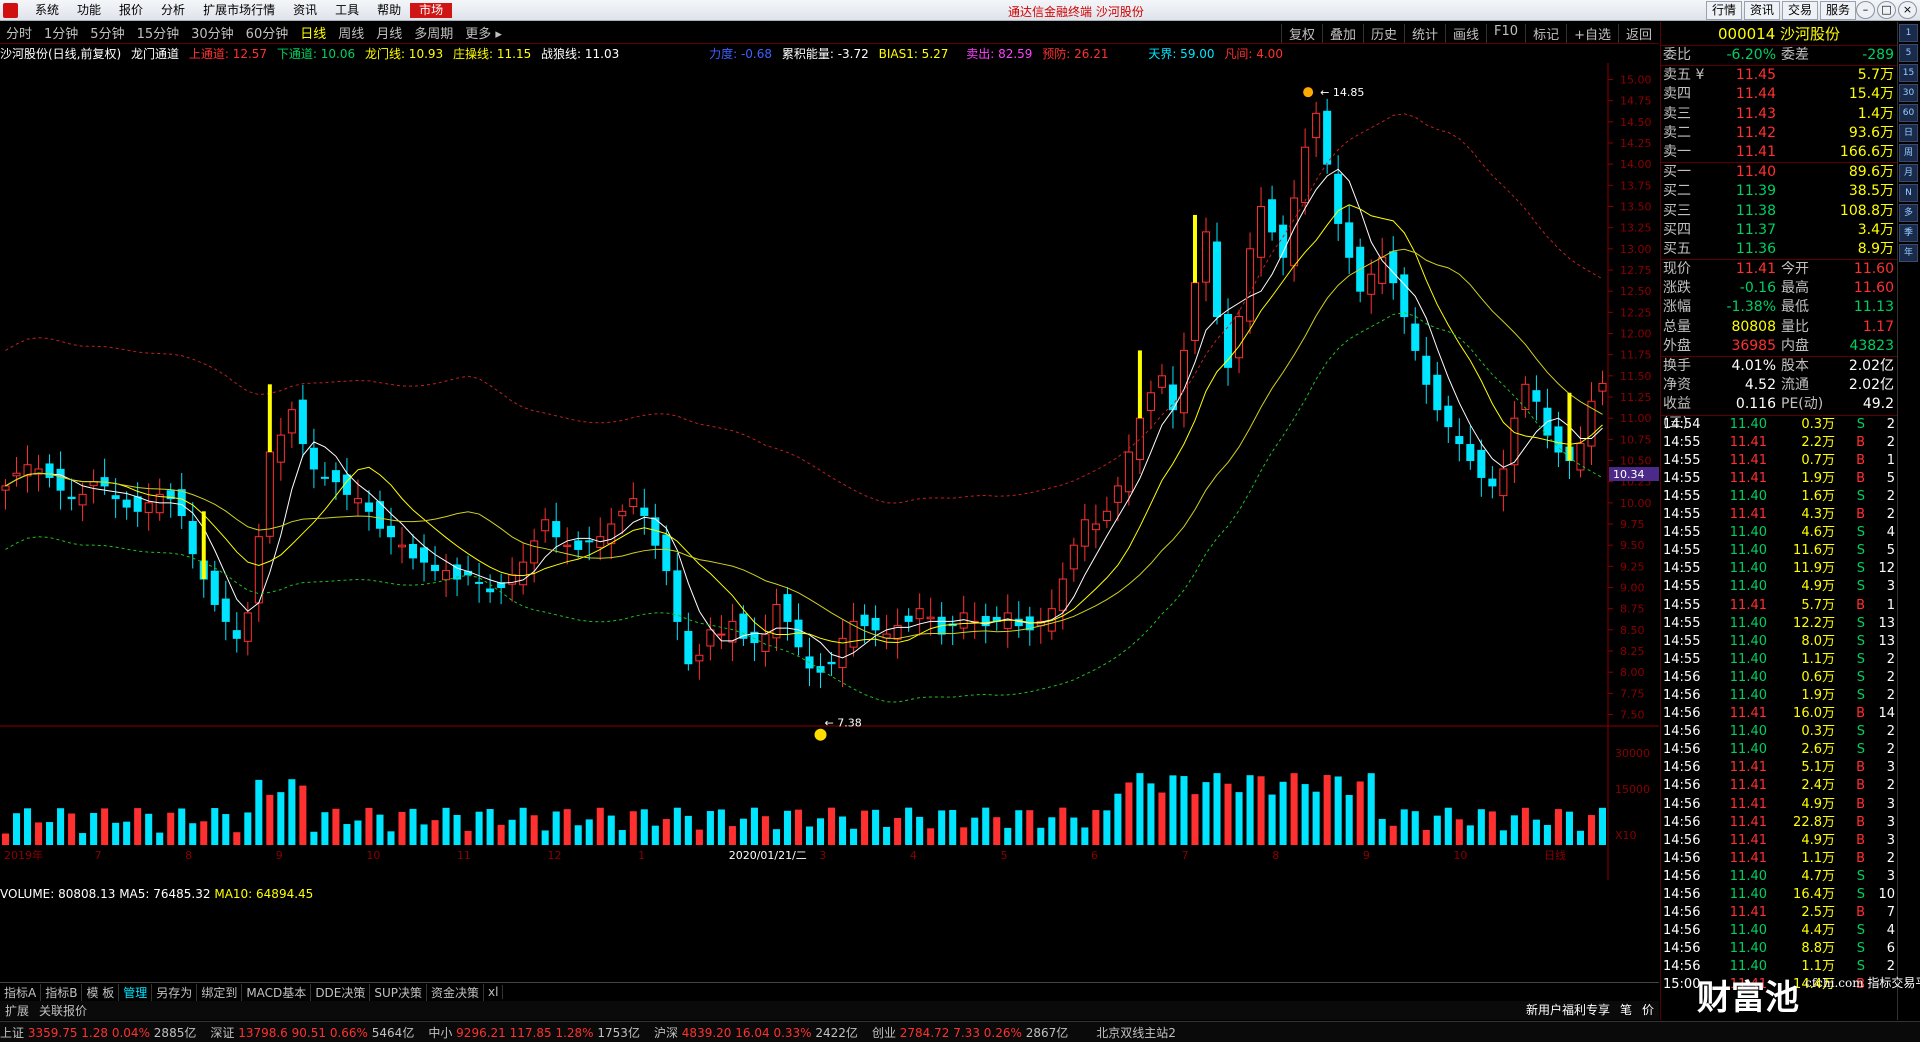  What do you see at coordinates (351, 32) in the screenshot?
I see `period-weekly: 周线` at bounding box center [351, 32].